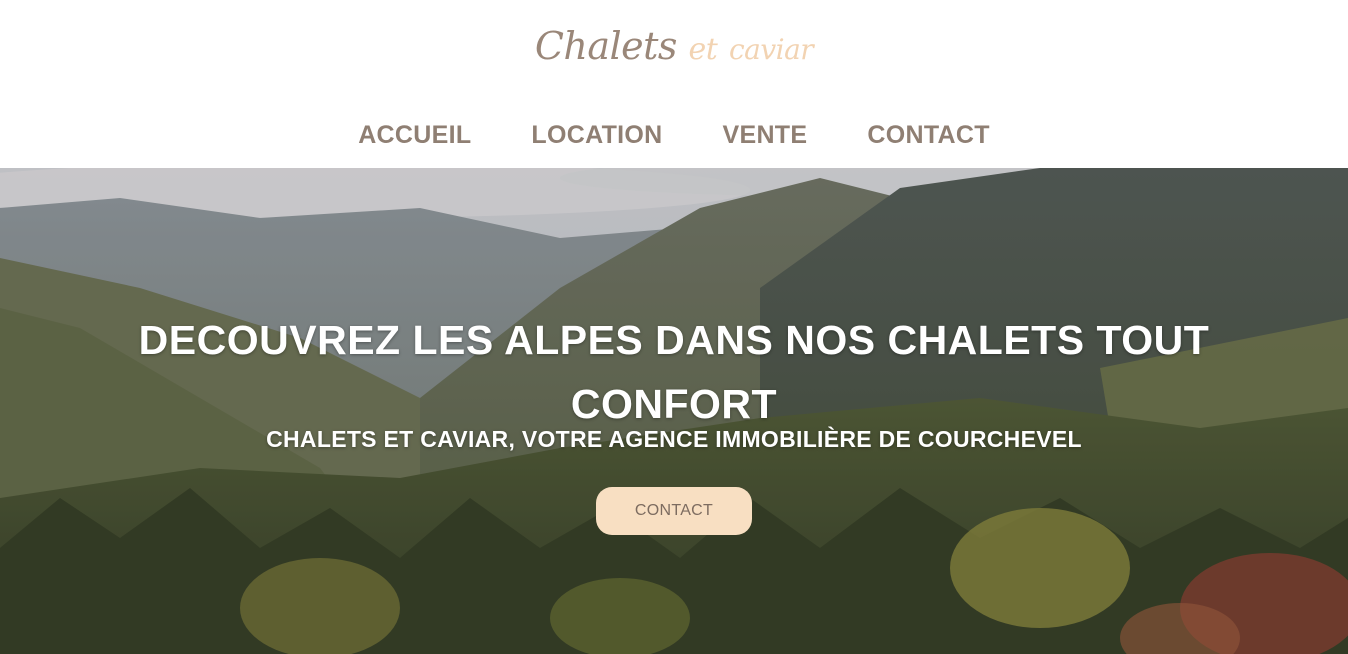 The height and width of the screenshot is (654, 1348). What do you see at coordinates (596, 135) in the screenshot?
I see `nav-item-location: LOCATION` at bounding box center [596, 135].